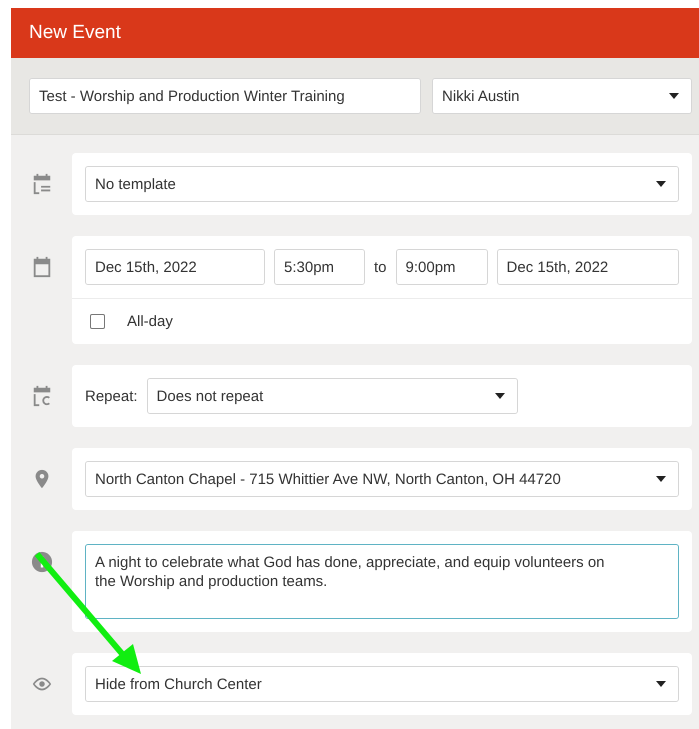 The height and width of the screenshot is (729, 699). What do you see at coordinates (41, 562) in the screenshot?
I see `info-icon` at bounding box center [41, 562].